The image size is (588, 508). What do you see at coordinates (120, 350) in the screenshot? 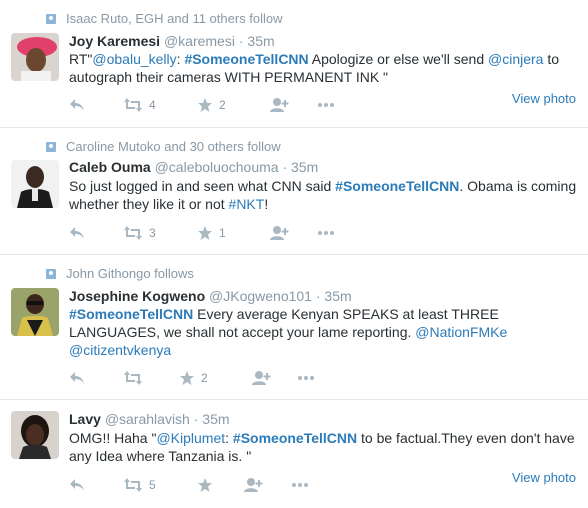
I see `mention-link: @citizentvkenya` at bounding box center [120, 350].